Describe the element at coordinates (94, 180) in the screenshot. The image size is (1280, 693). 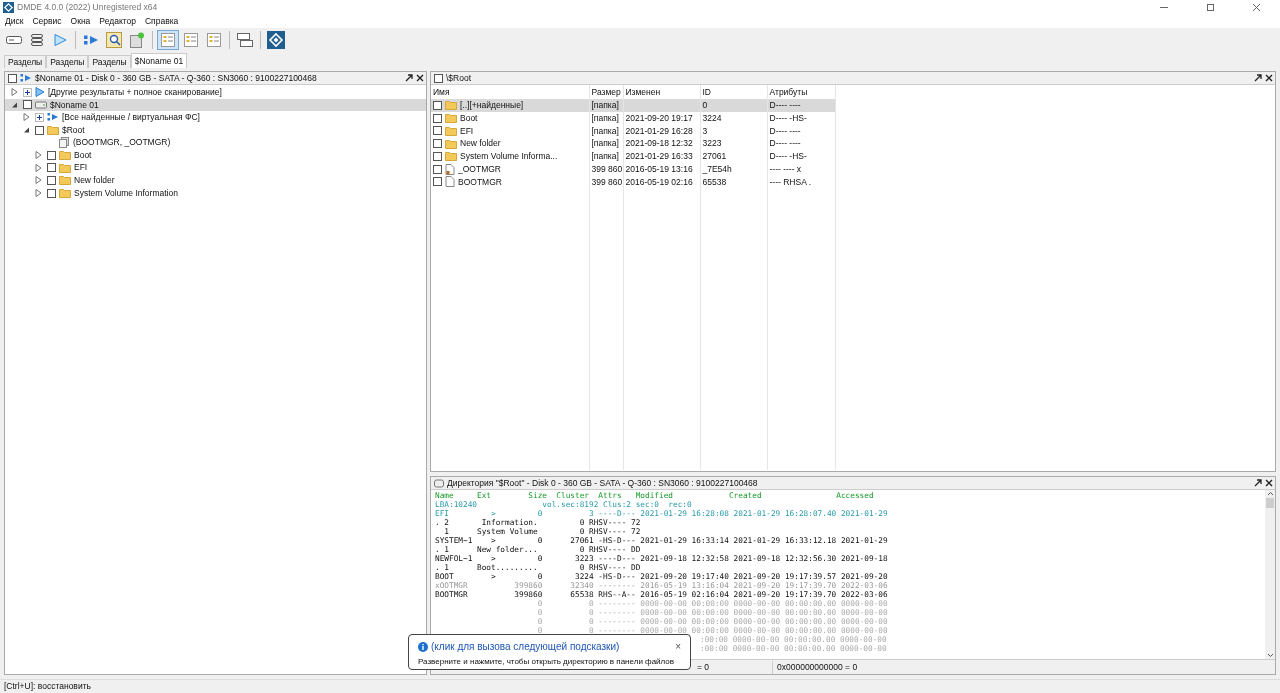
I see `tree-item: New folder` at that location.